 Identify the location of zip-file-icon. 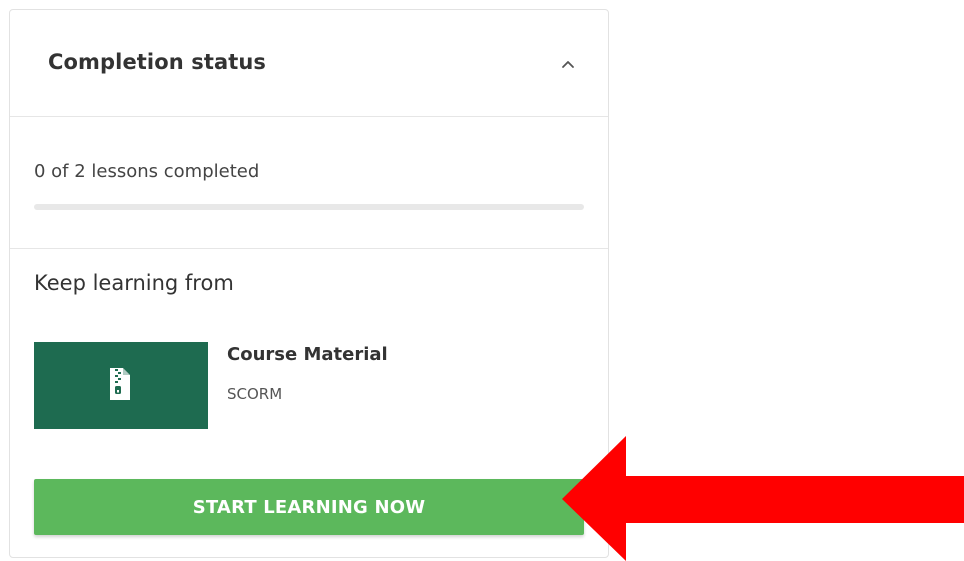
(120, 384).